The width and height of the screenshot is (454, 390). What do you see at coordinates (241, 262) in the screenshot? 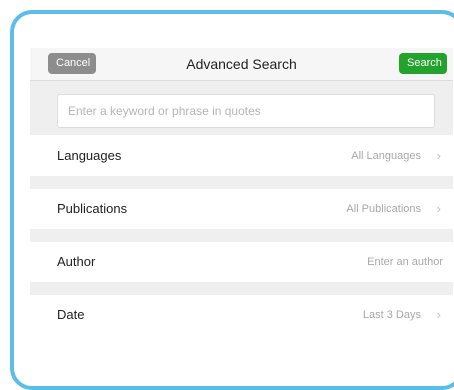
I see `author-row: Author Enter an author` at bounding box center [241, 262].